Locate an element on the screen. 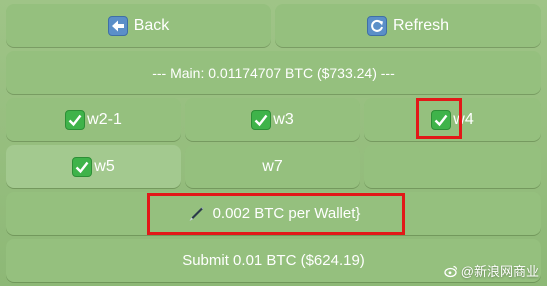 This screenshot has width=547, height=286. back-button: Back is located at coordinates (138, 25).